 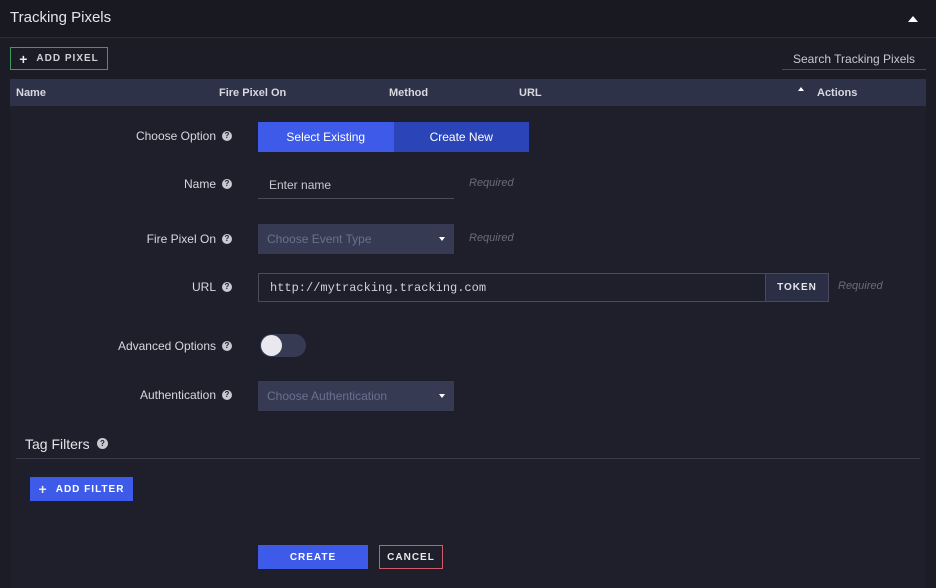 I want to click on name-required-hint: Required, so click(x=491, y=183).